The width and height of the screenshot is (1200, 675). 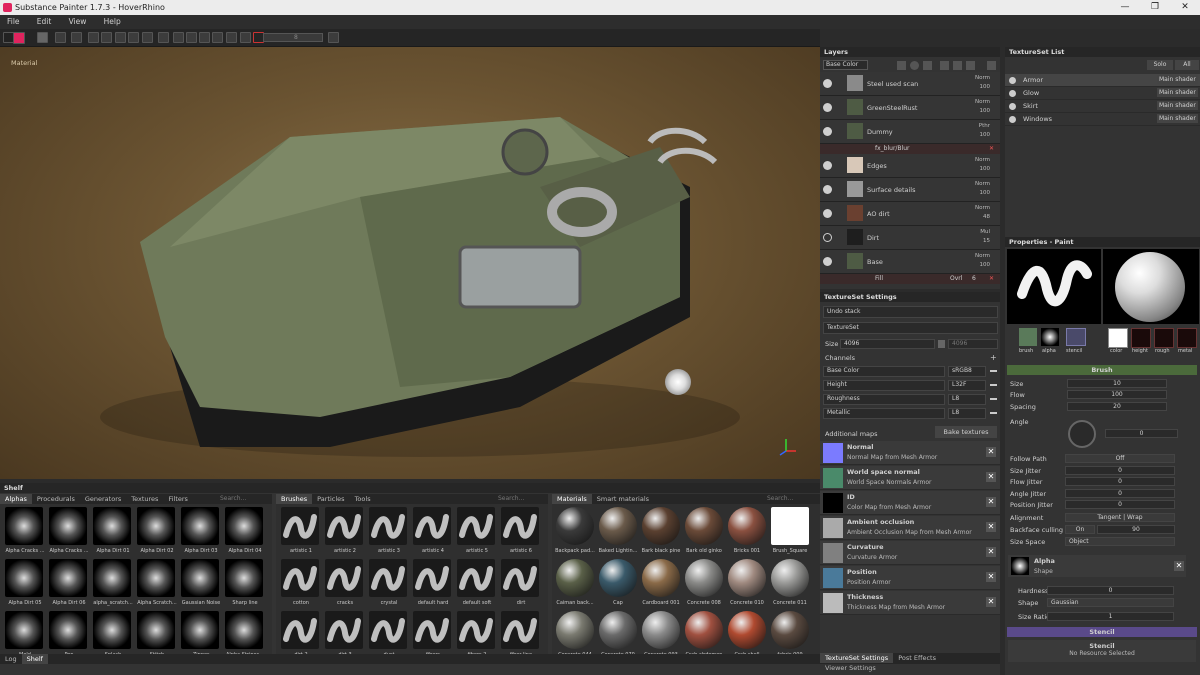 I want to click on tab-filters: Filters, so click(x=177, y=499).